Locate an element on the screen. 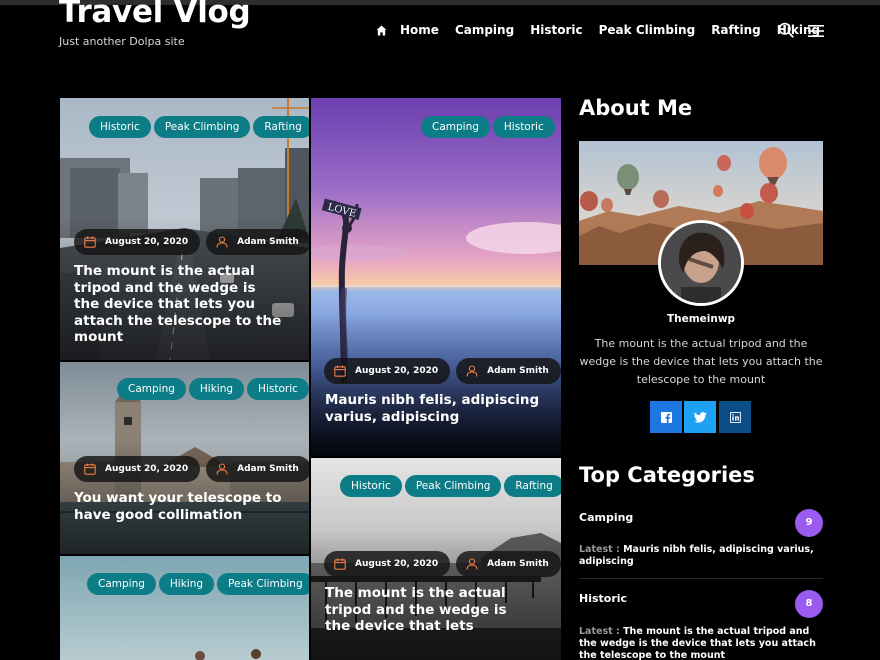 Image resolution: width=880 pixels, height=660 pixels. twitter-icon is located at coordinates (700, 417).